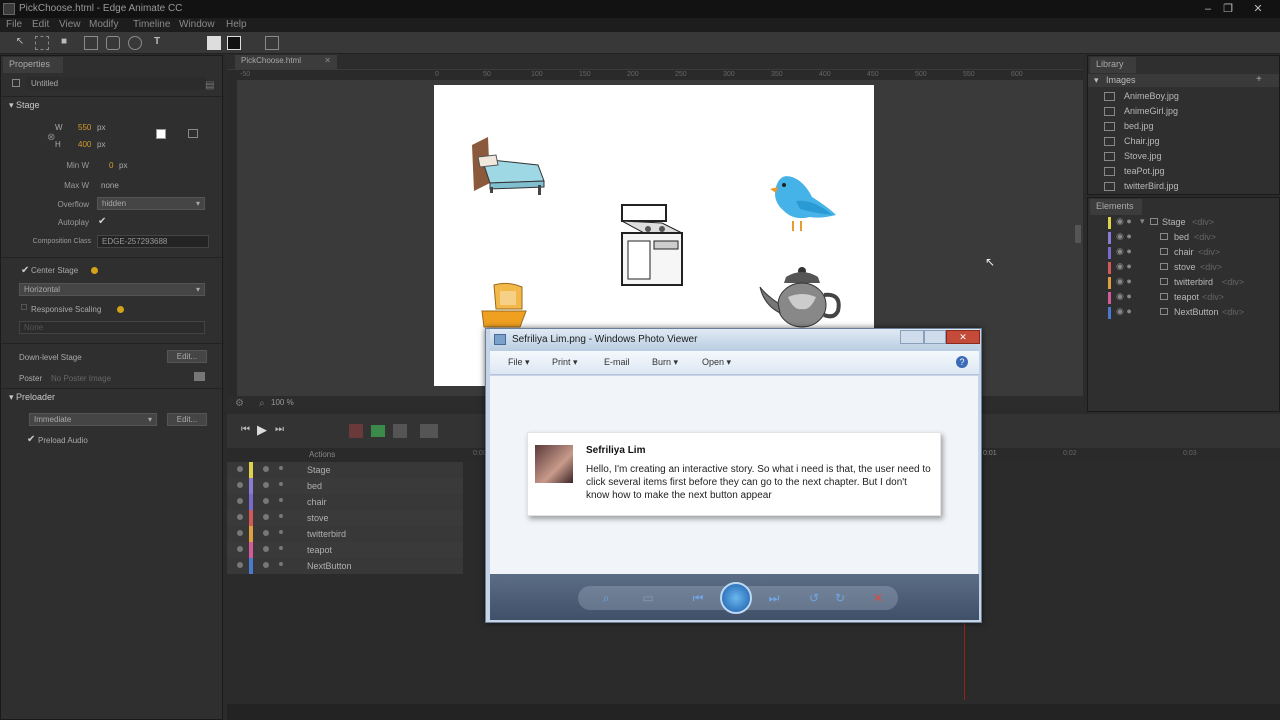  Describe the element at coordinates (345, 566) in the screenshot. I see `timeline-layer-row: NextButton` at that location.